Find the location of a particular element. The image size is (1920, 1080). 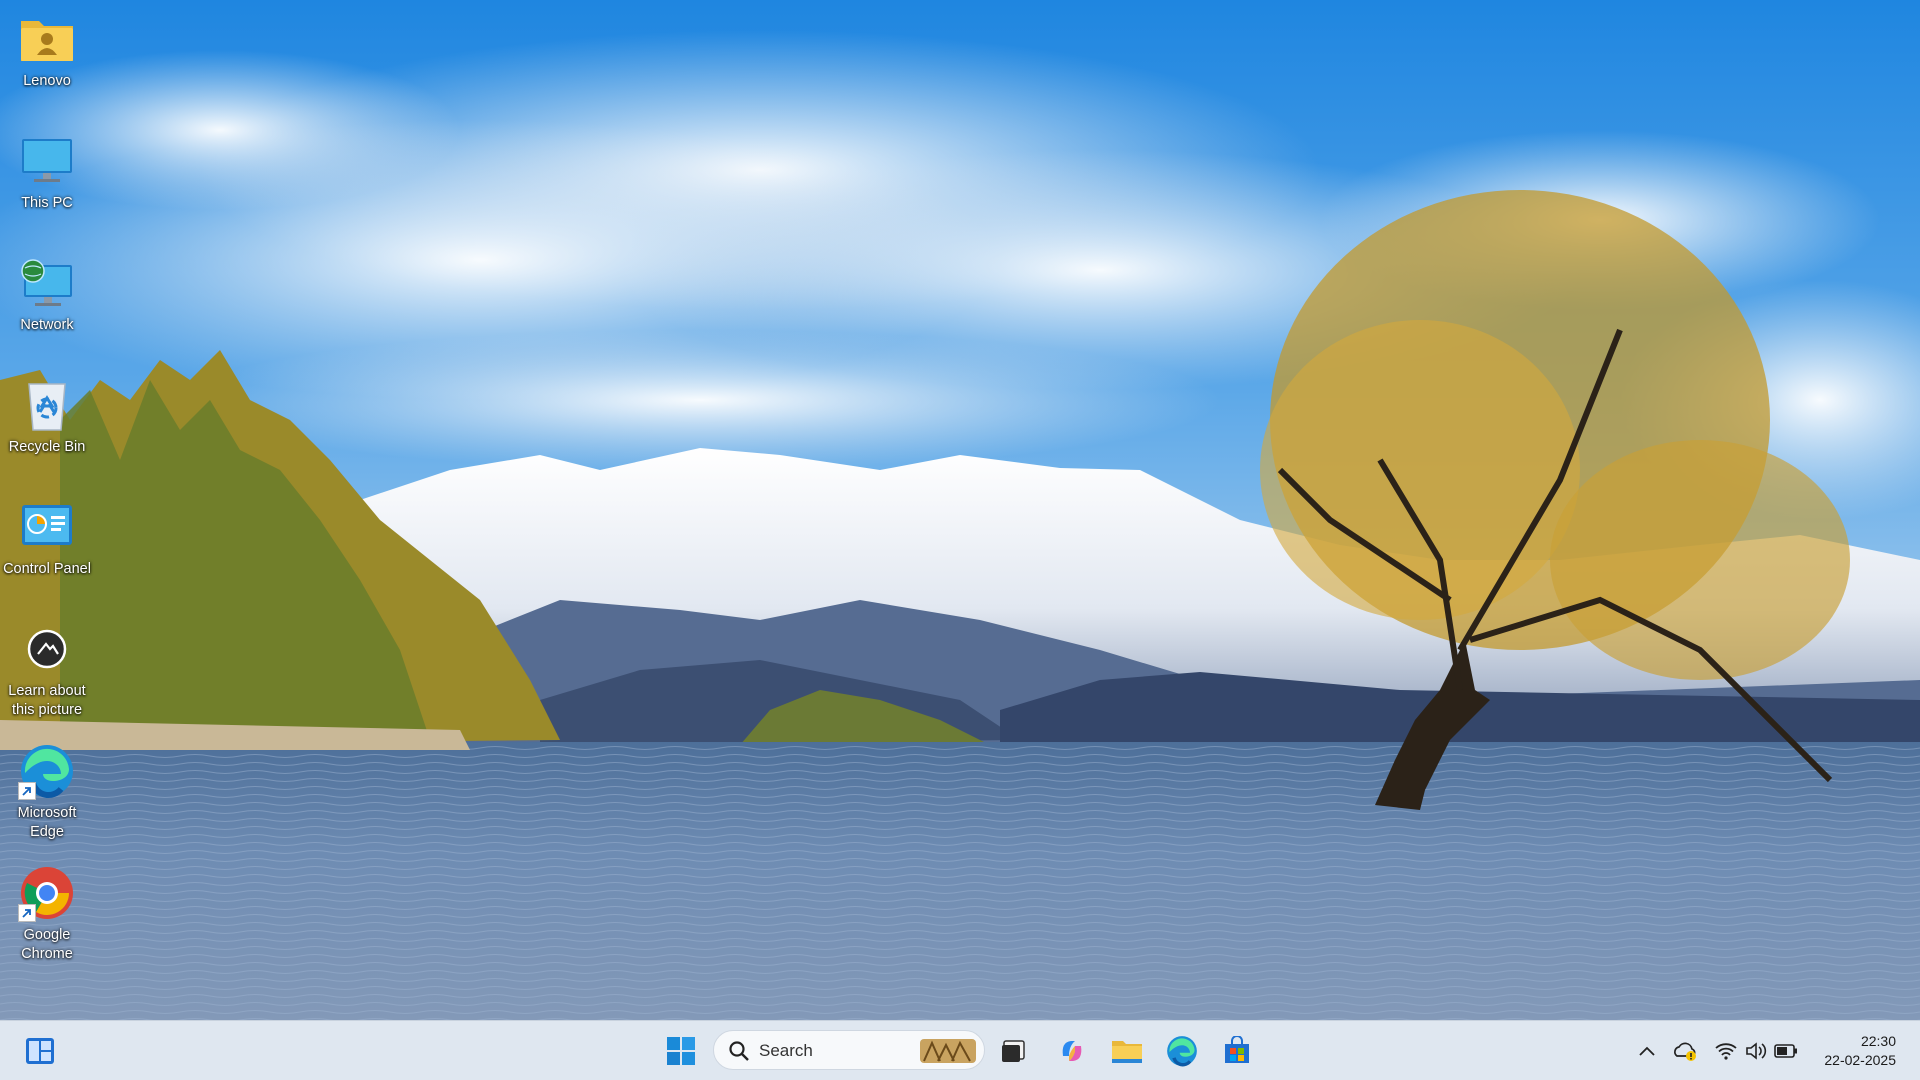

file-explorer-button is located at coordinates (1127, 1051).